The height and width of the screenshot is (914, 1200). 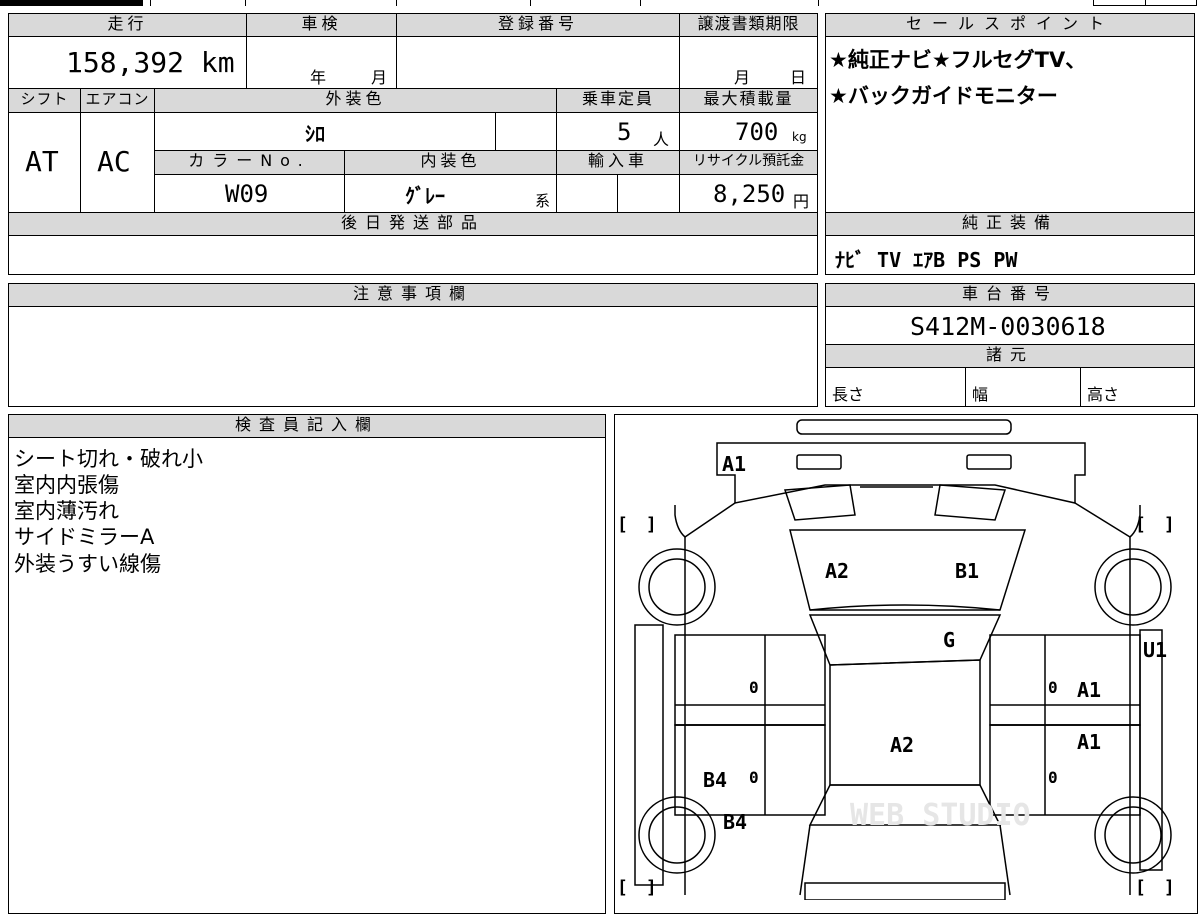 I want to click on bracket-left-top: [ ], so click(x=637, y=524).